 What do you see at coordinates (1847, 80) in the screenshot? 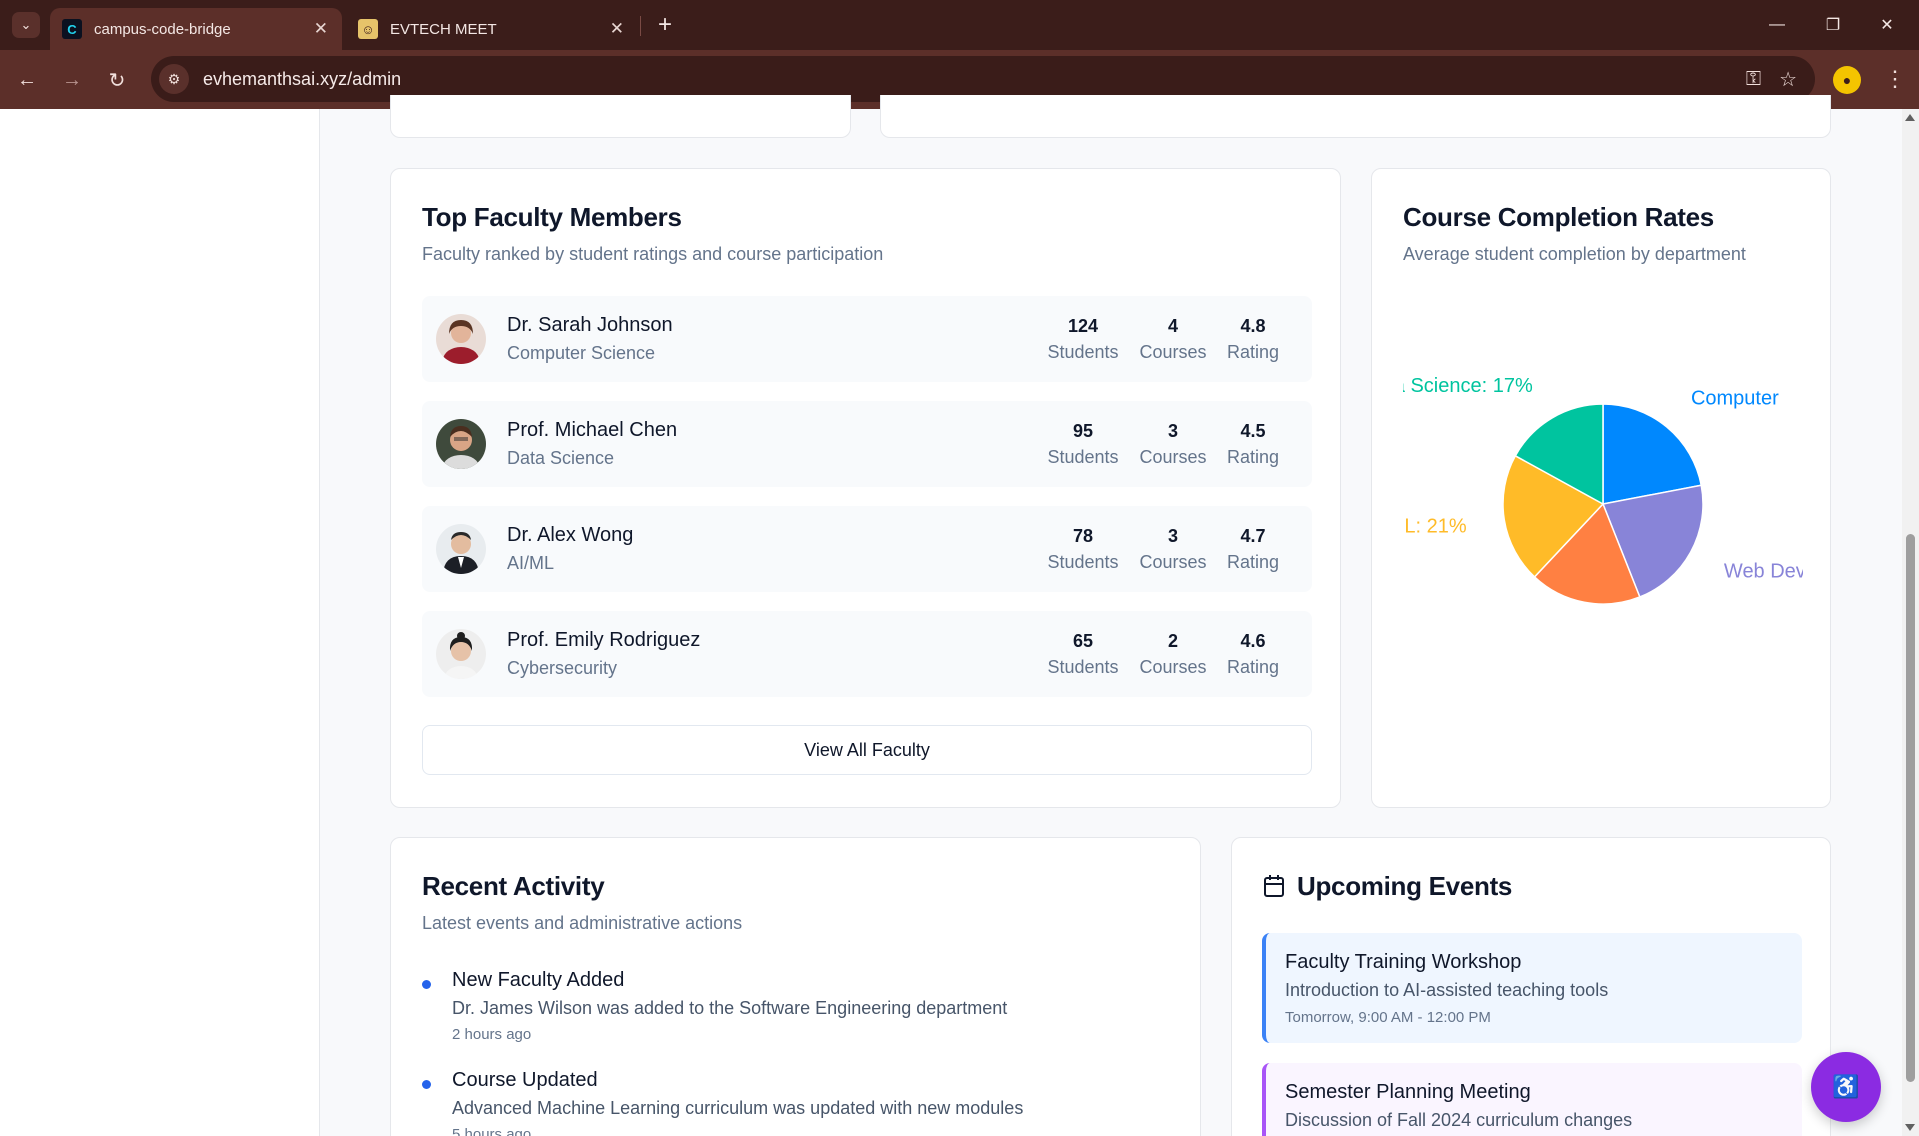
I see `profile-avatar-icon: ●` at bounding box center [1847, 80].